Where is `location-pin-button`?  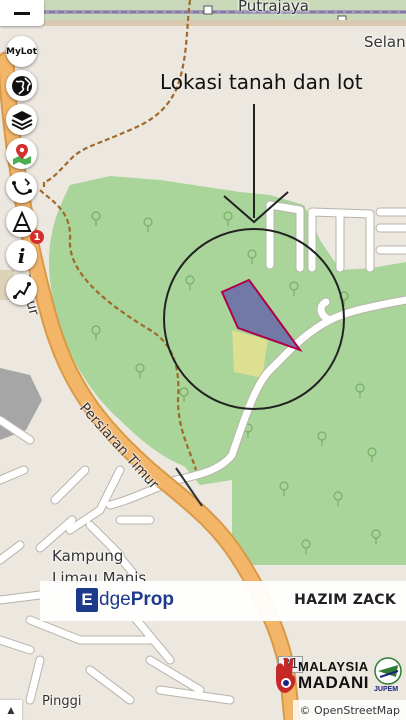
location-pin-button is located at coordinates (21, 153).